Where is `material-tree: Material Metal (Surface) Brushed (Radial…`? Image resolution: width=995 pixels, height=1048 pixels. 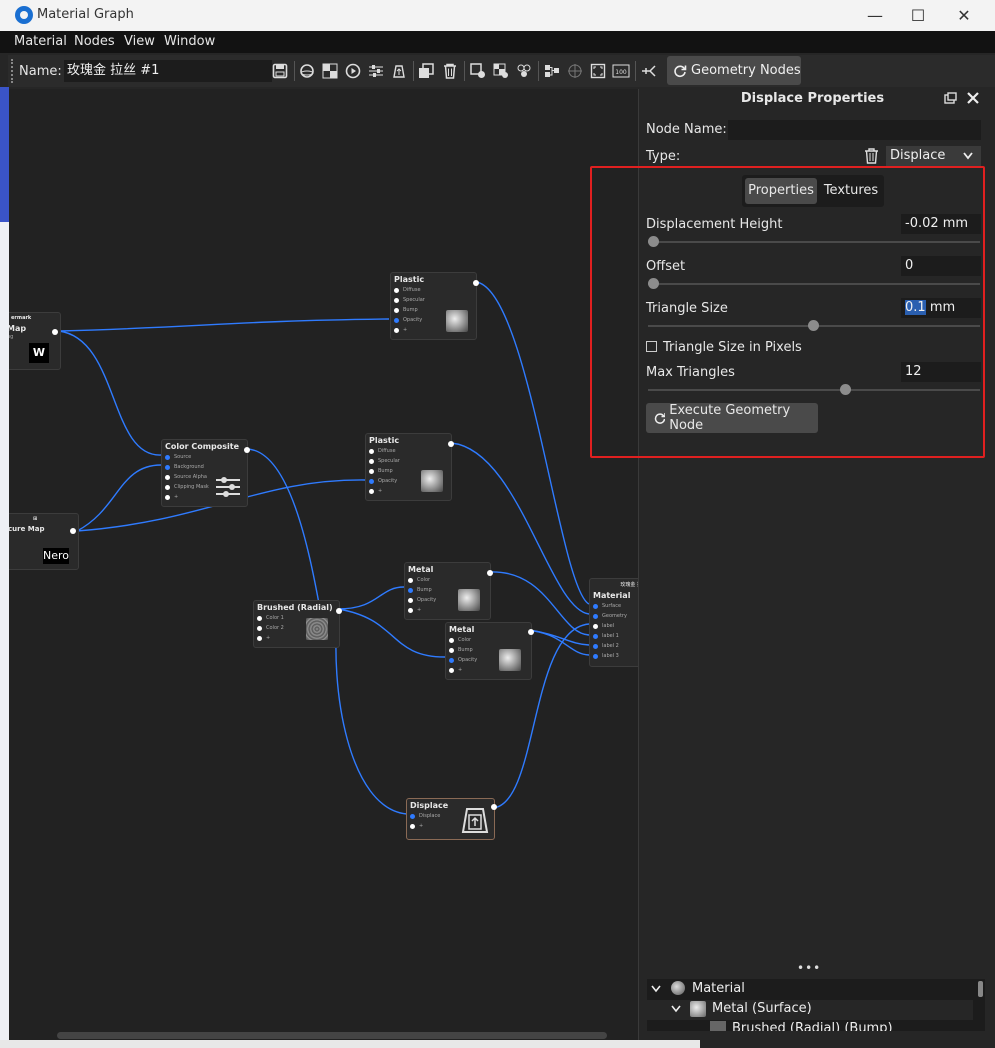 material-tree: Material Metal (Surface) Brushed (Radial… is located at coordinates (816, 1005).